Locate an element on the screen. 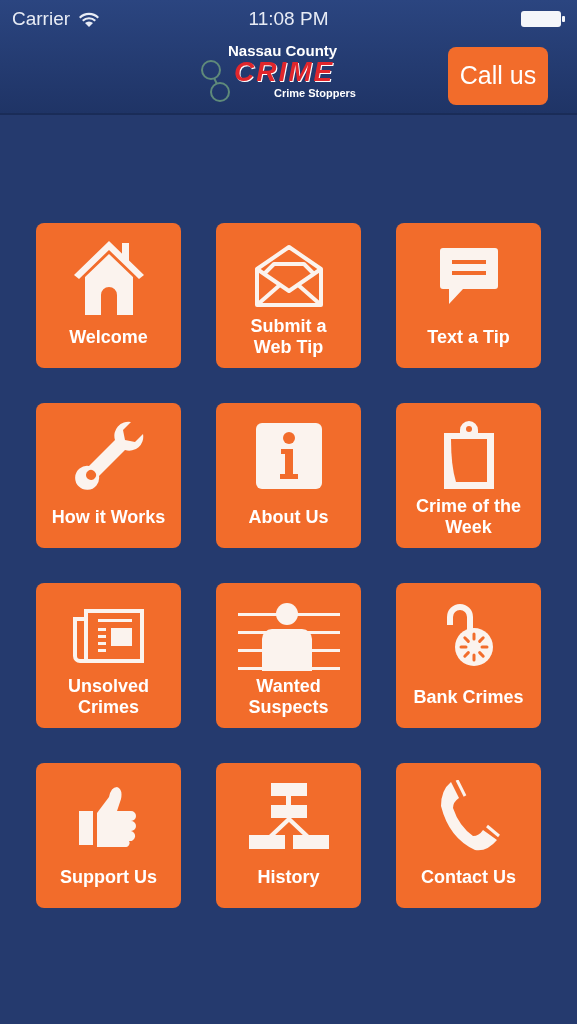 The height and width of the screenshot is (1024, 577). chat-bubble-icon is located at coordinates (468, 275).